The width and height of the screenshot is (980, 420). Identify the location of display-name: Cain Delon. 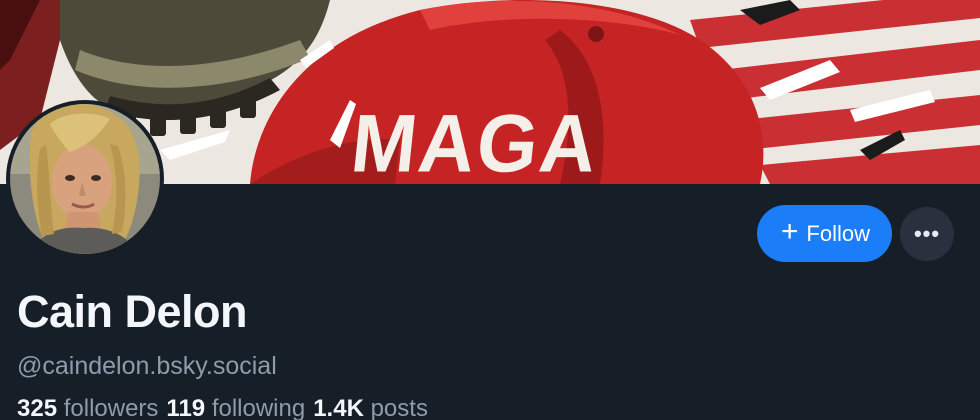
(132, 311).